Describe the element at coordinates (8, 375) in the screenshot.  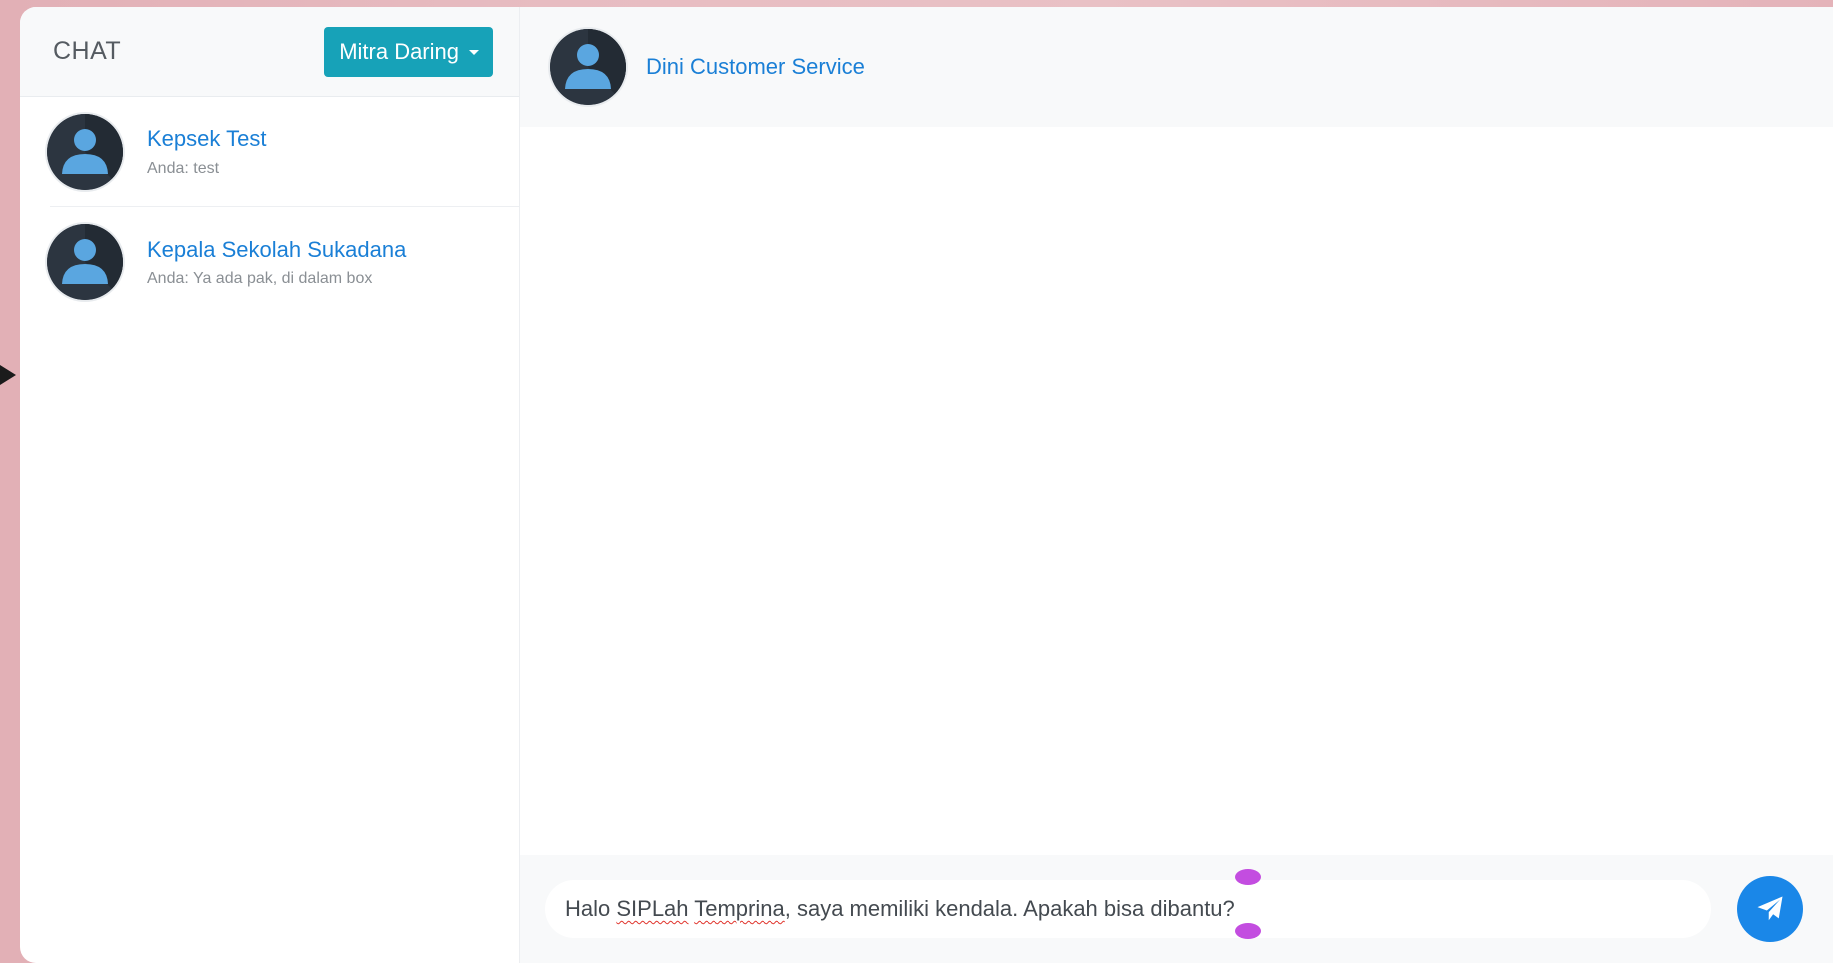
I see `cursor-pointer` at that location.